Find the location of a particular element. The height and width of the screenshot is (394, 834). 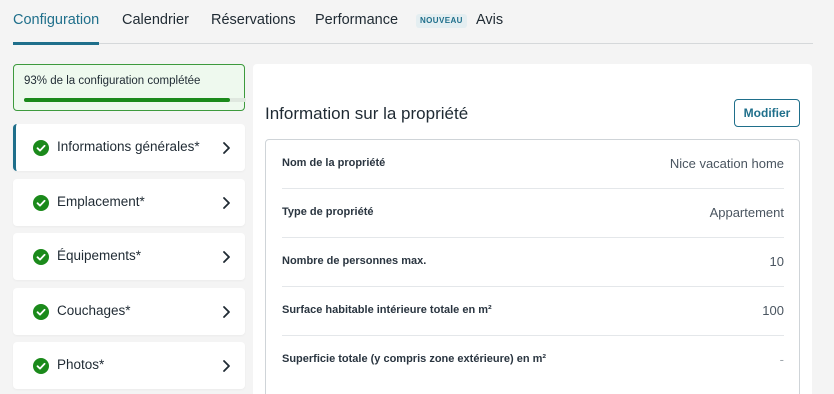

progress-bar-fill is located at coordinates (127, 100).